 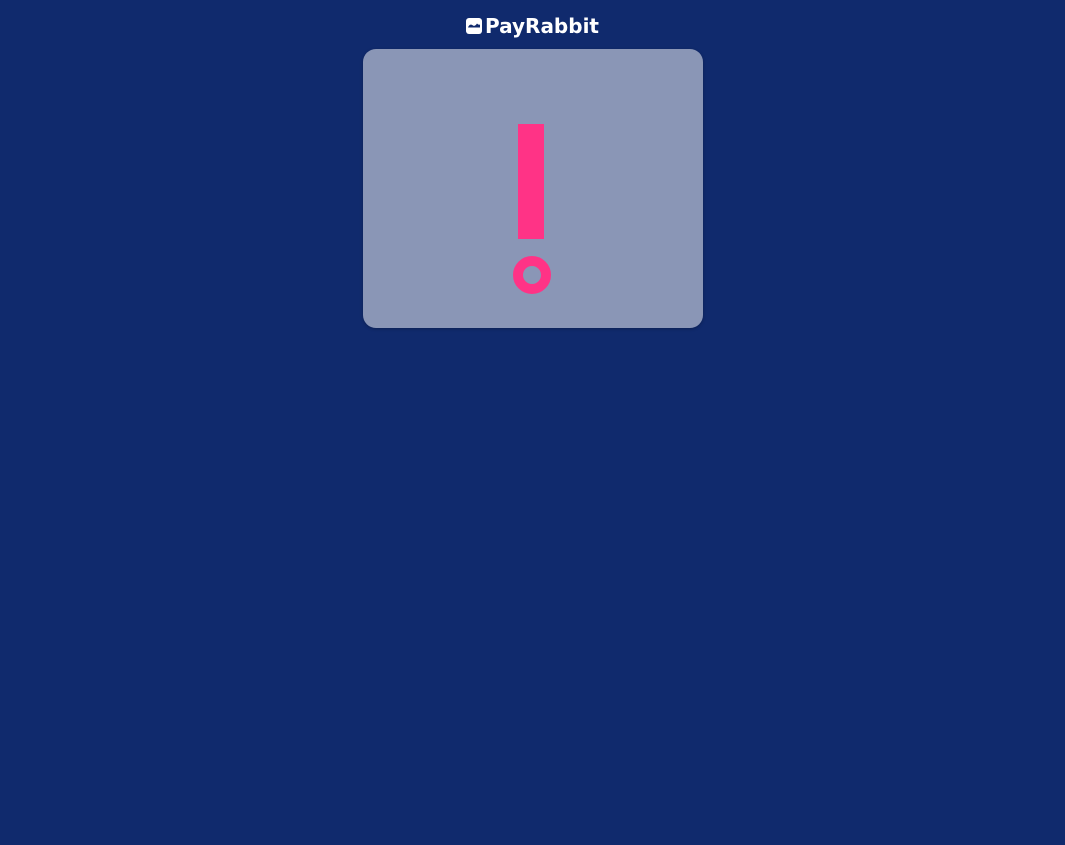 I want to click on exclamation-icon, so click(x=532, y=209).